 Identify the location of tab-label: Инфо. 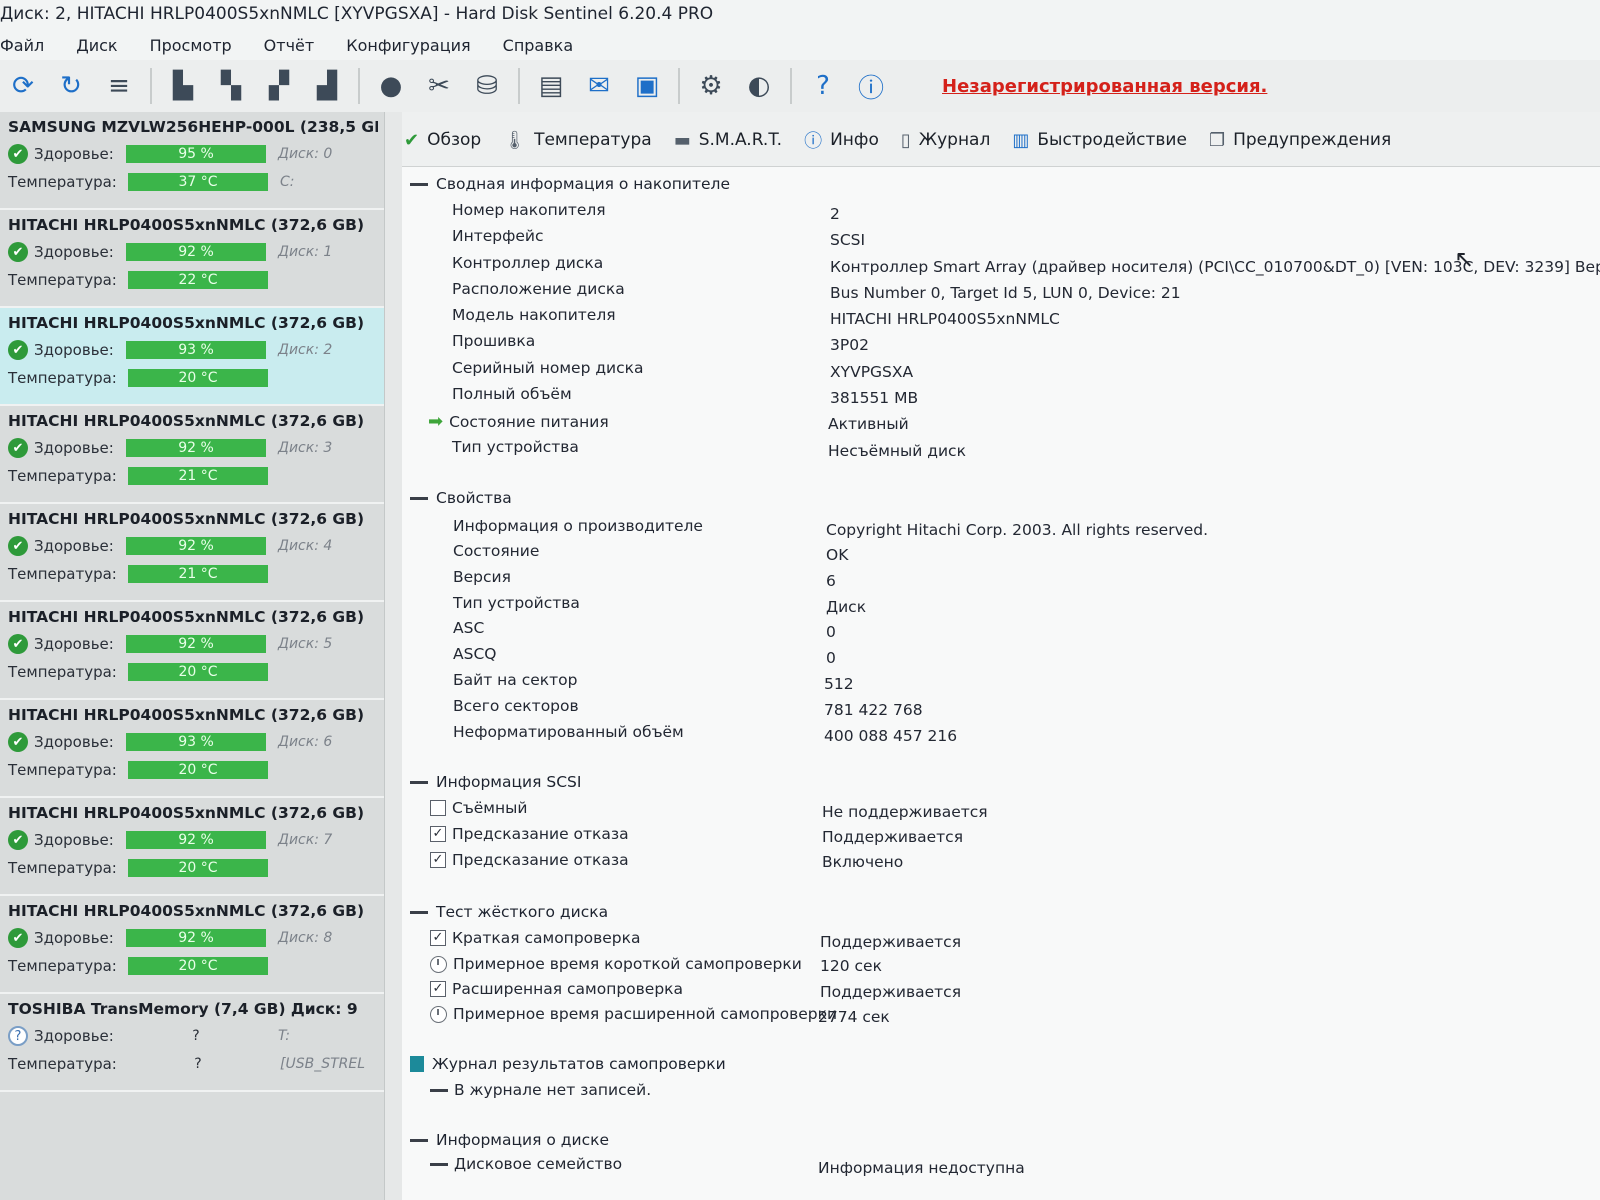
(854, 140).